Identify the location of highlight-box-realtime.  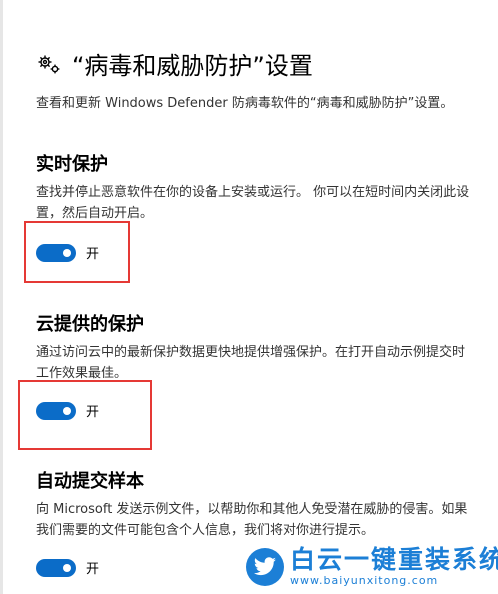
(77, 252).